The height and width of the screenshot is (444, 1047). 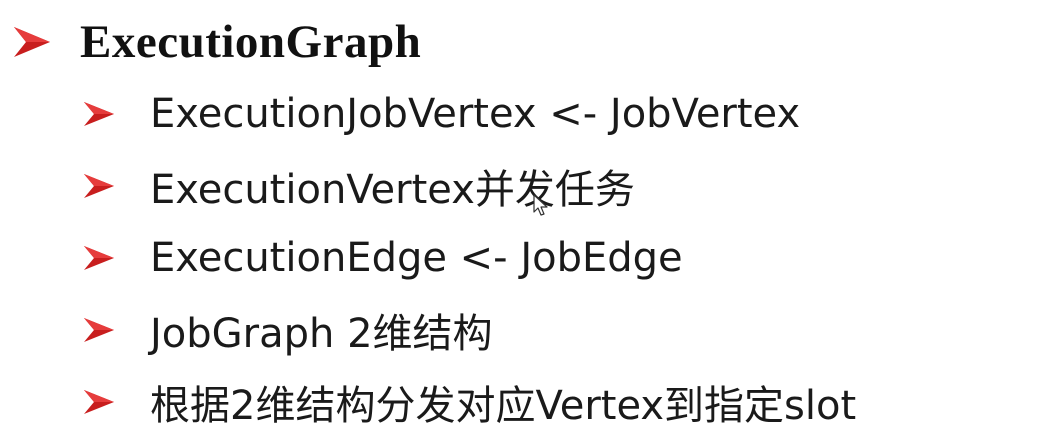 I want to click on list-item: ExecutionEdge <- JobEdge, so click(x=470, y=258).